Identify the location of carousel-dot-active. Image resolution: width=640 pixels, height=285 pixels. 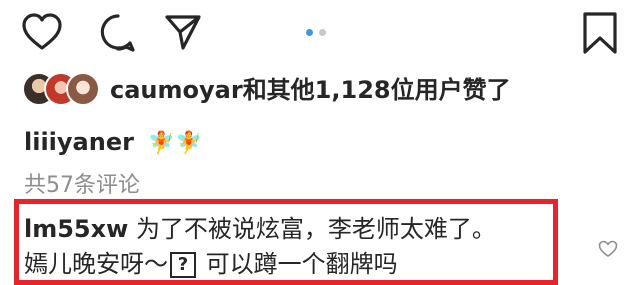
(309, 32).